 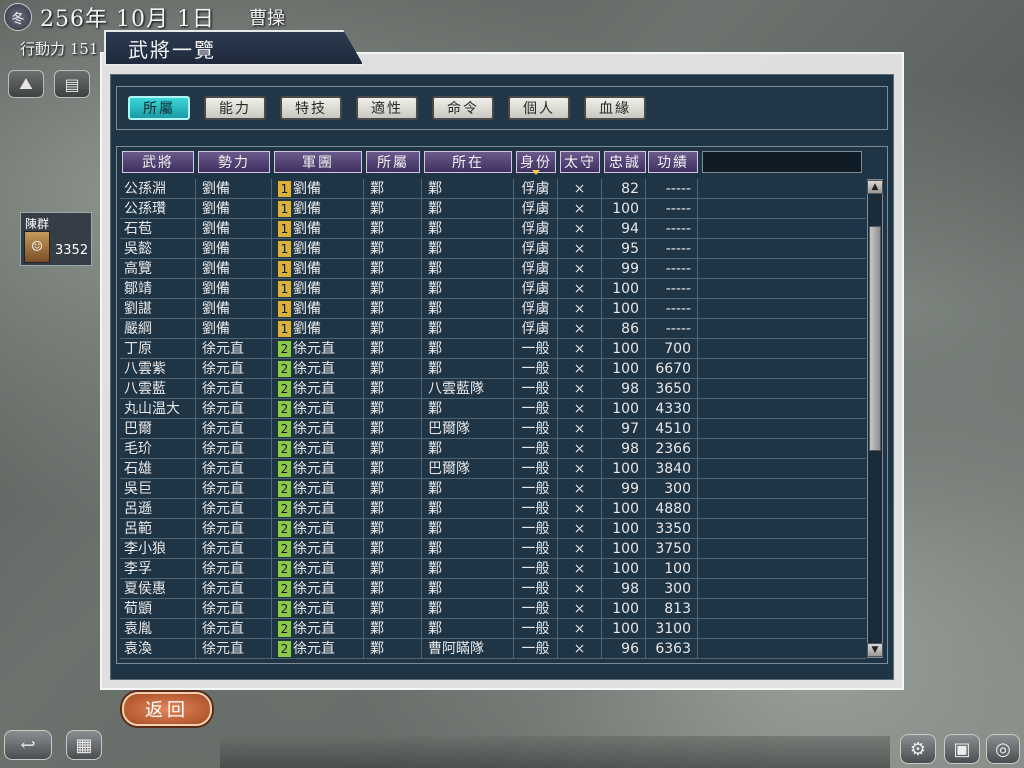 What do you see at coordinates (284, 329) in the screenshot?
I see `corps-number-badge: 1` at bounding box center [284, 329].